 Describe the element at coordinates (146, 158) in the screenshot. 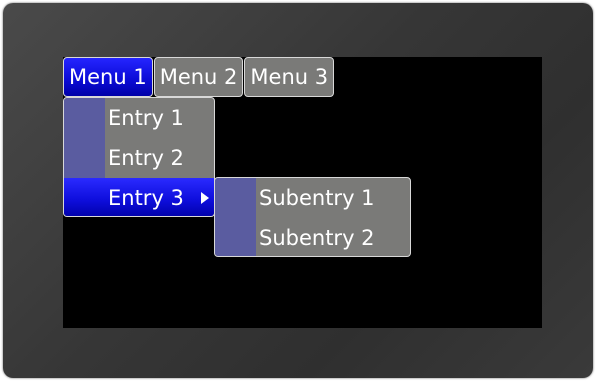

I see `menu-entry-label: Entry 2` at that location.